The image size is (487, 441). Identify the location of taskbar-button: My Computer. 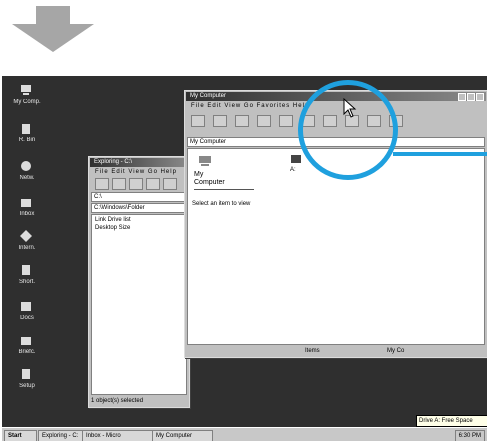
(182, 435).